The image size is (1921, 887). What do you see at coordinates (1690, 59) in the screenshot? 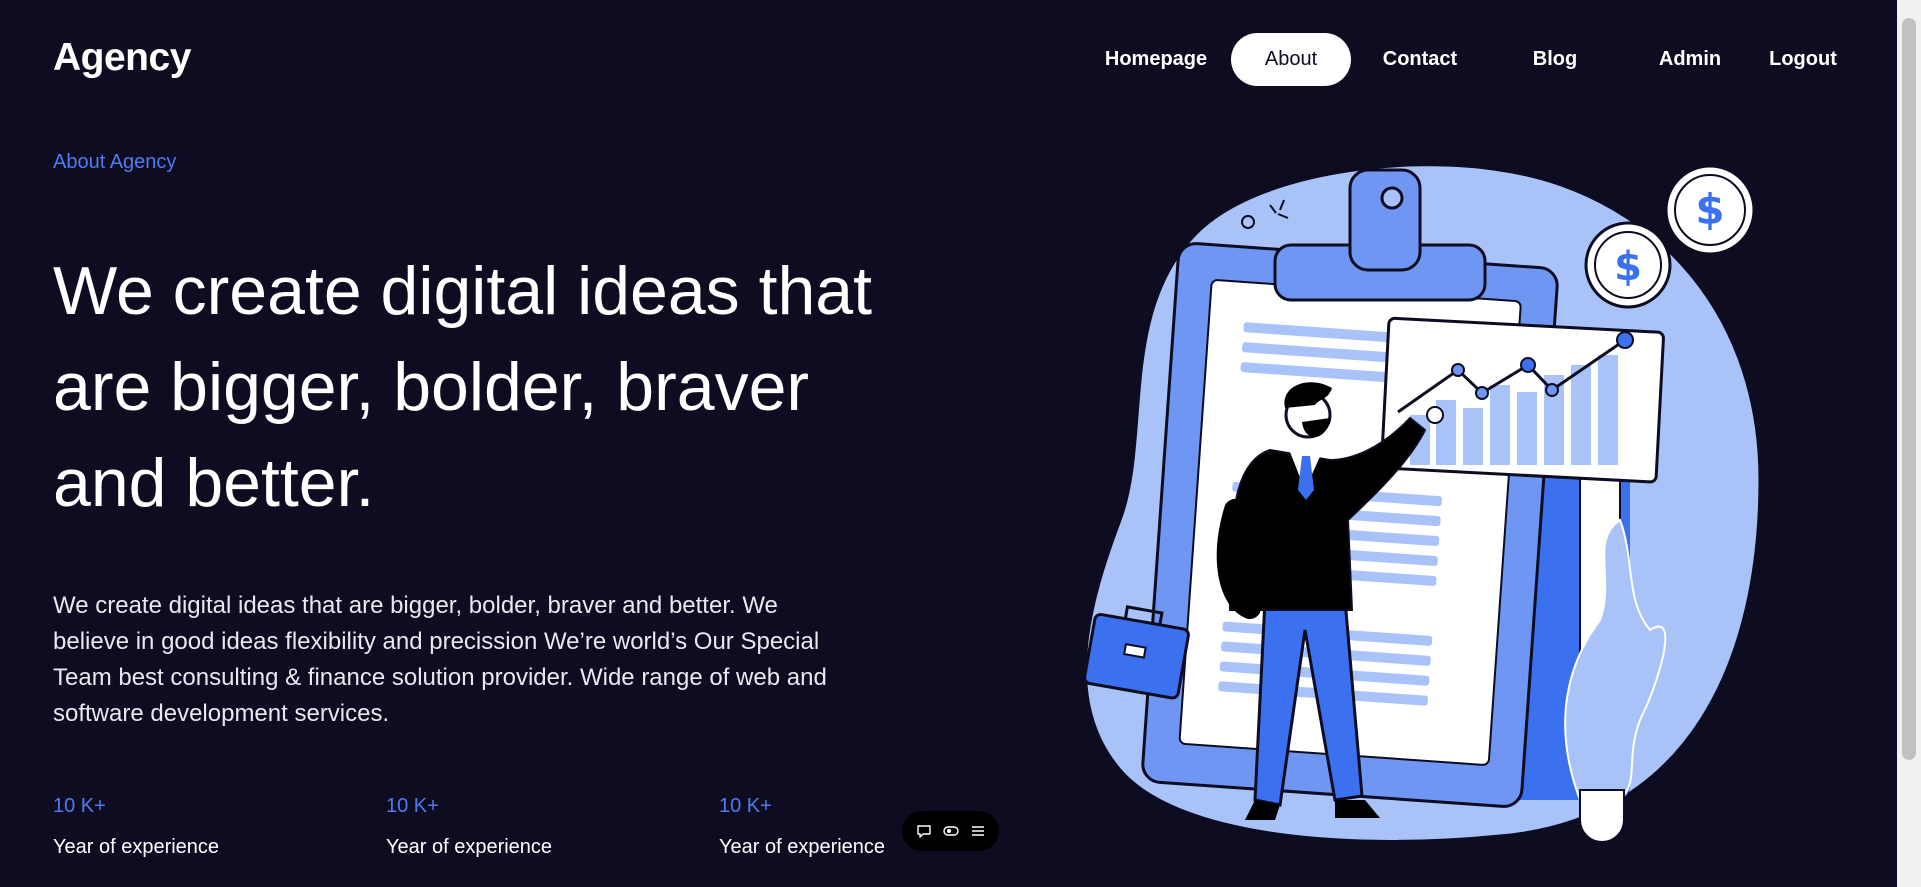
I see `nav-admin: Admin` at bounding box center [1690, 59].